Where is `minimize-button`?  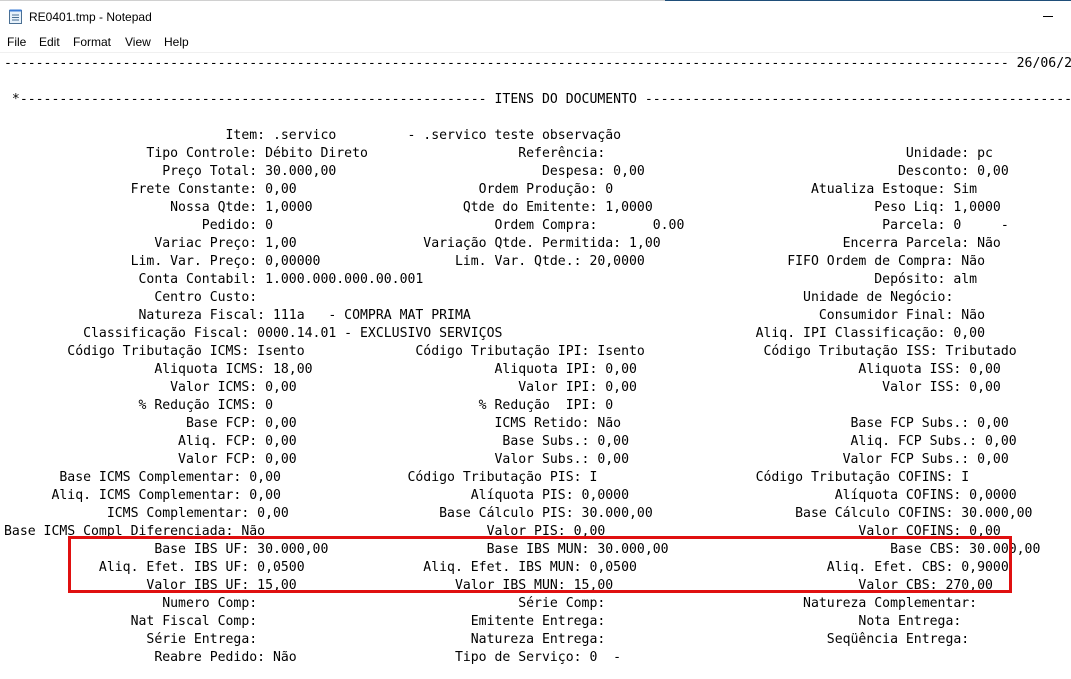
minimize-button is located at coordinates (1048, 16).